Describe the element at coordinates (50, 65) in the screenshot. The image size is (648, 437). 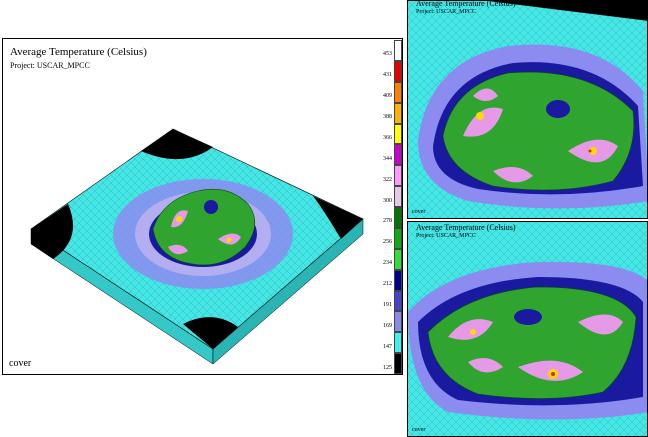
I see `project-label: Project: USCAR_MPCC` at that location.